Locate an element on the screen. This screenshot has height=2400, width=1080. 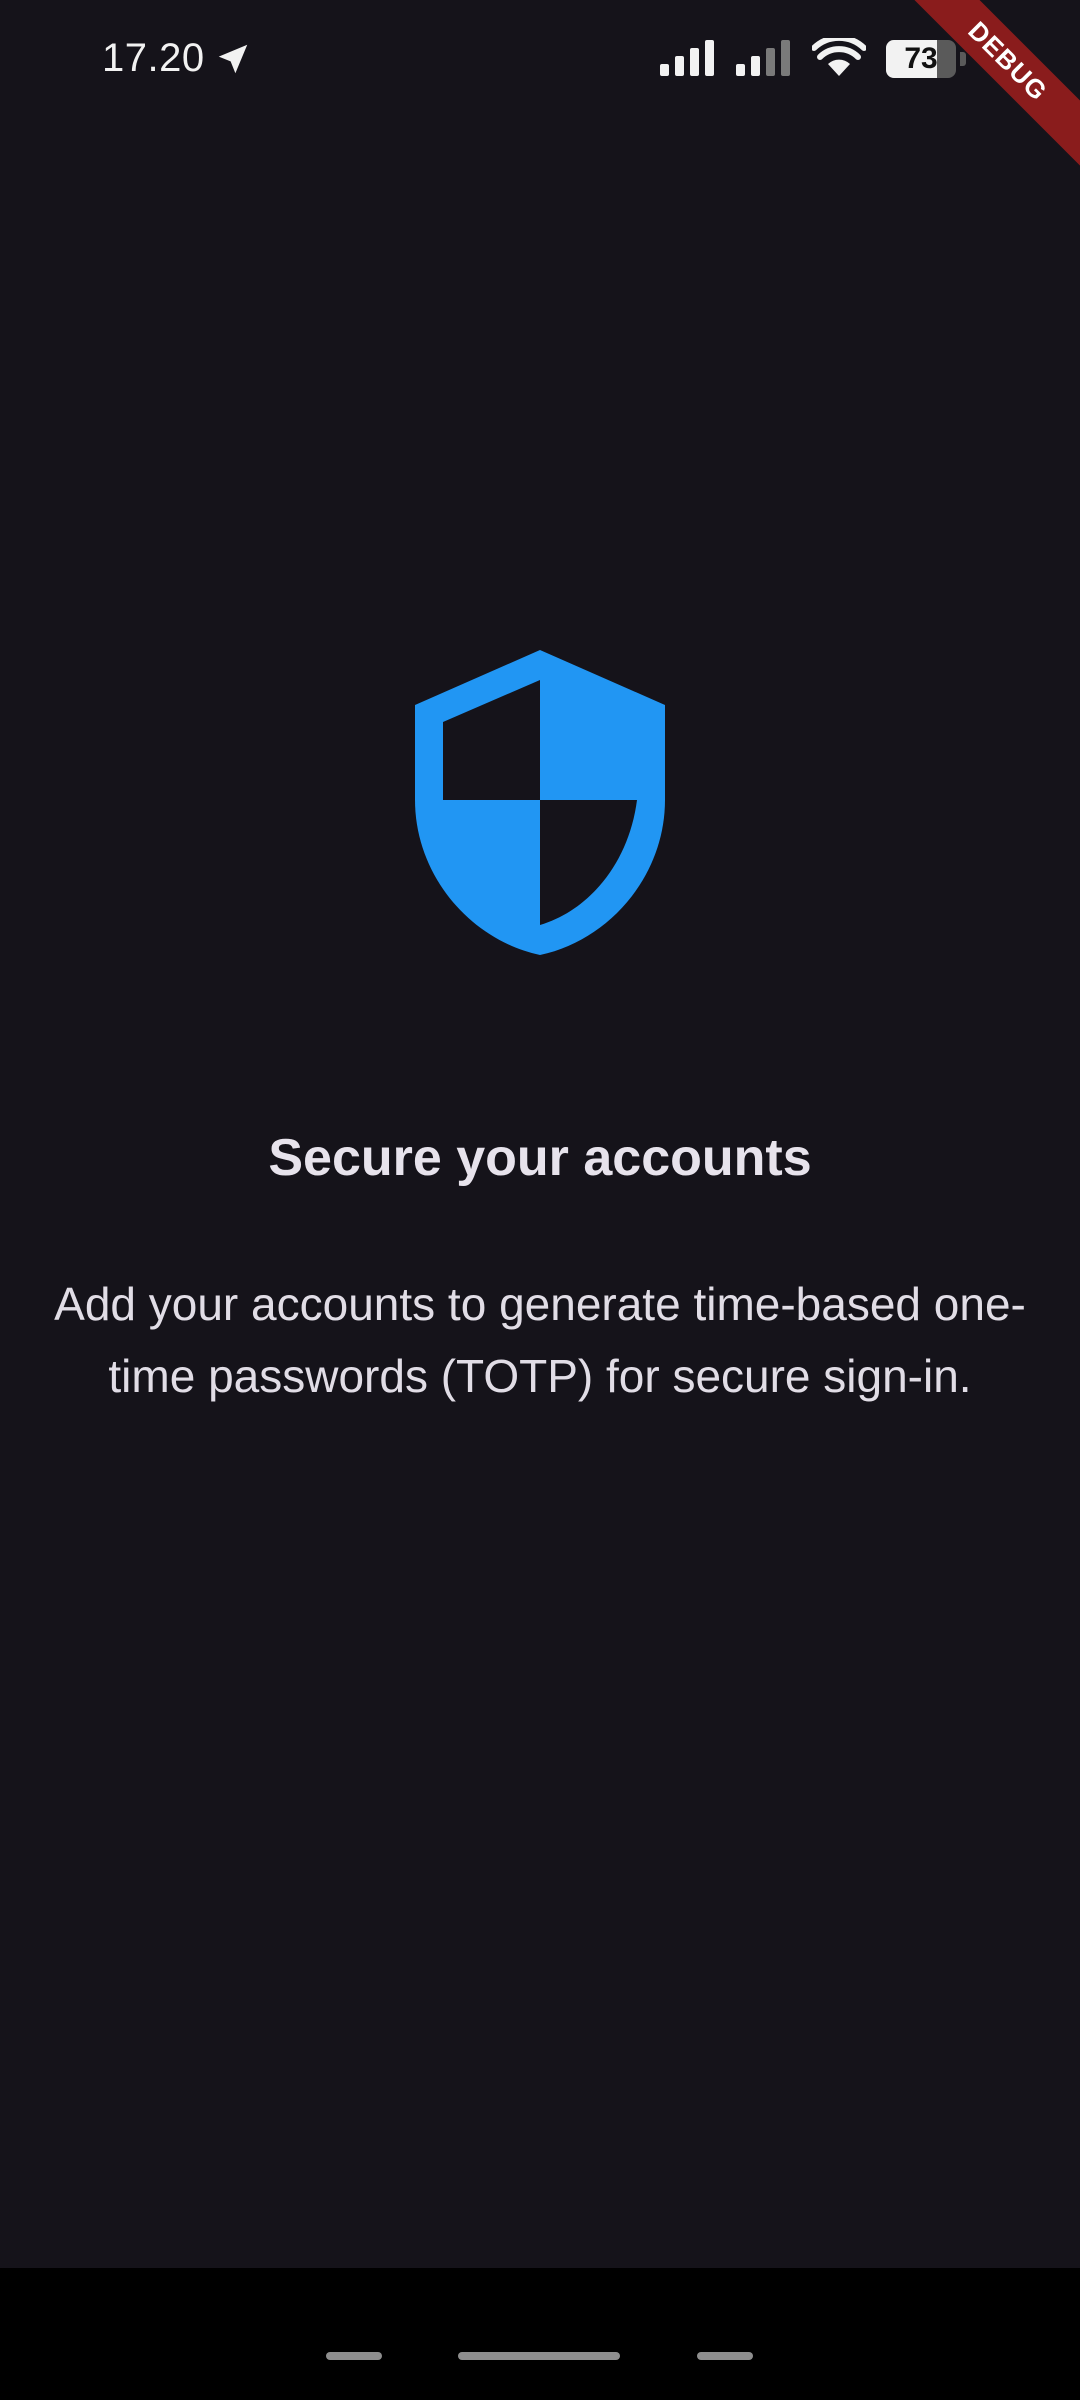
status-bar: 17.20 73 is located at coordinates (540, 60).